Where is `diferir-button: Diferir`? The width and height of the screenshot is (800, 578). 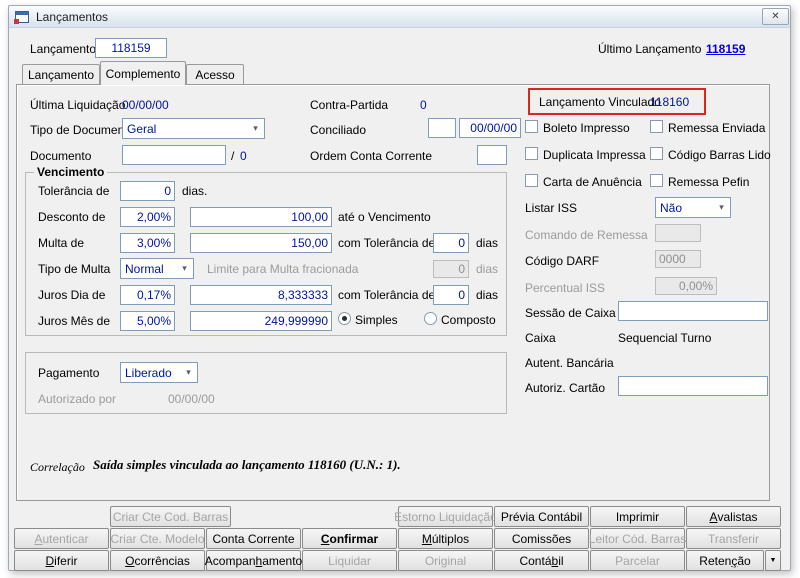
diferir-button: Diferir is located at coordinates (61, 560).